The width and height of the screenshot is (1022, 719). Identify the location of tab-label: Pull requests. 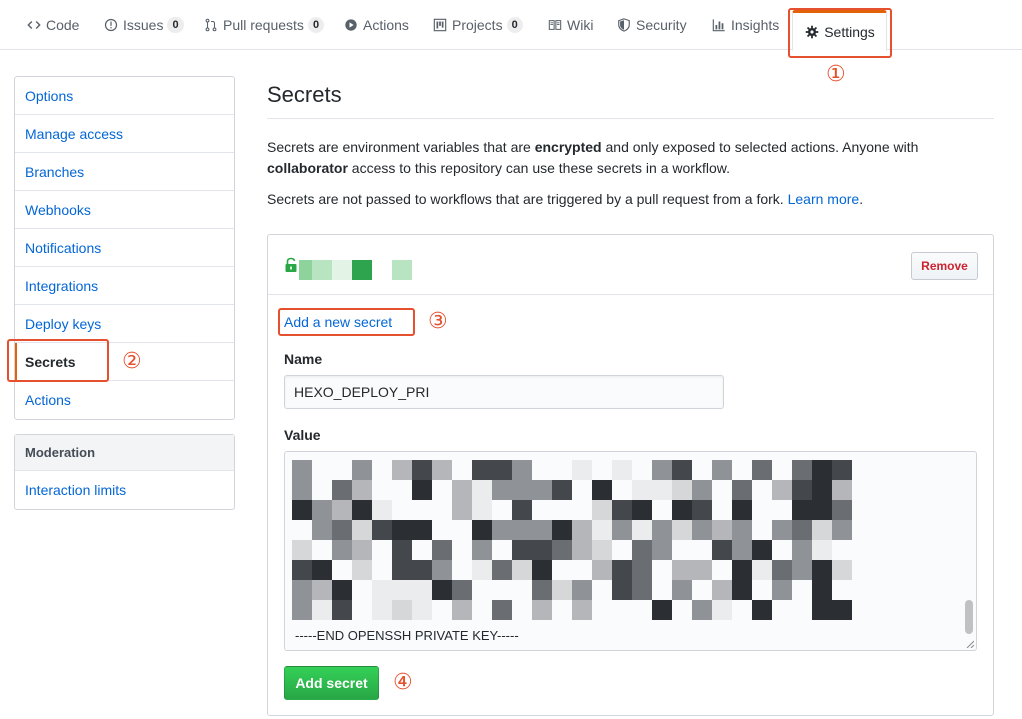
(263, 25).